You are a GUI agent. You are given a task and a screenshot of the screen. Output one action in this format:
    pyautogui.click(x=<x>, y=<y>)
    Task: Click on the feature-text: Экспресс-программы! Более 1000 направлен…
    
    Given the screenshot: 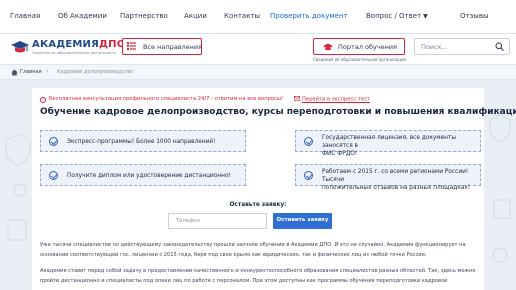 What is the action you would take?
    pyautogui.click(x=141, y=142)
    